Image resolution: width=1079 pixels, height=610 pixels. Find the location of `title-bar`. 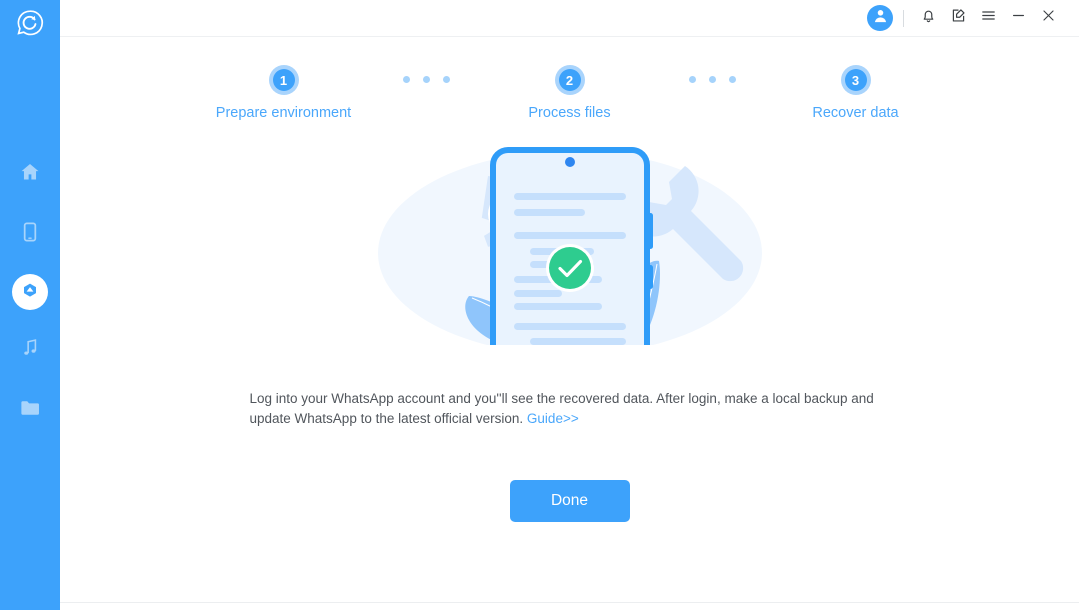

title-bar is located at coordinates (569, 18).